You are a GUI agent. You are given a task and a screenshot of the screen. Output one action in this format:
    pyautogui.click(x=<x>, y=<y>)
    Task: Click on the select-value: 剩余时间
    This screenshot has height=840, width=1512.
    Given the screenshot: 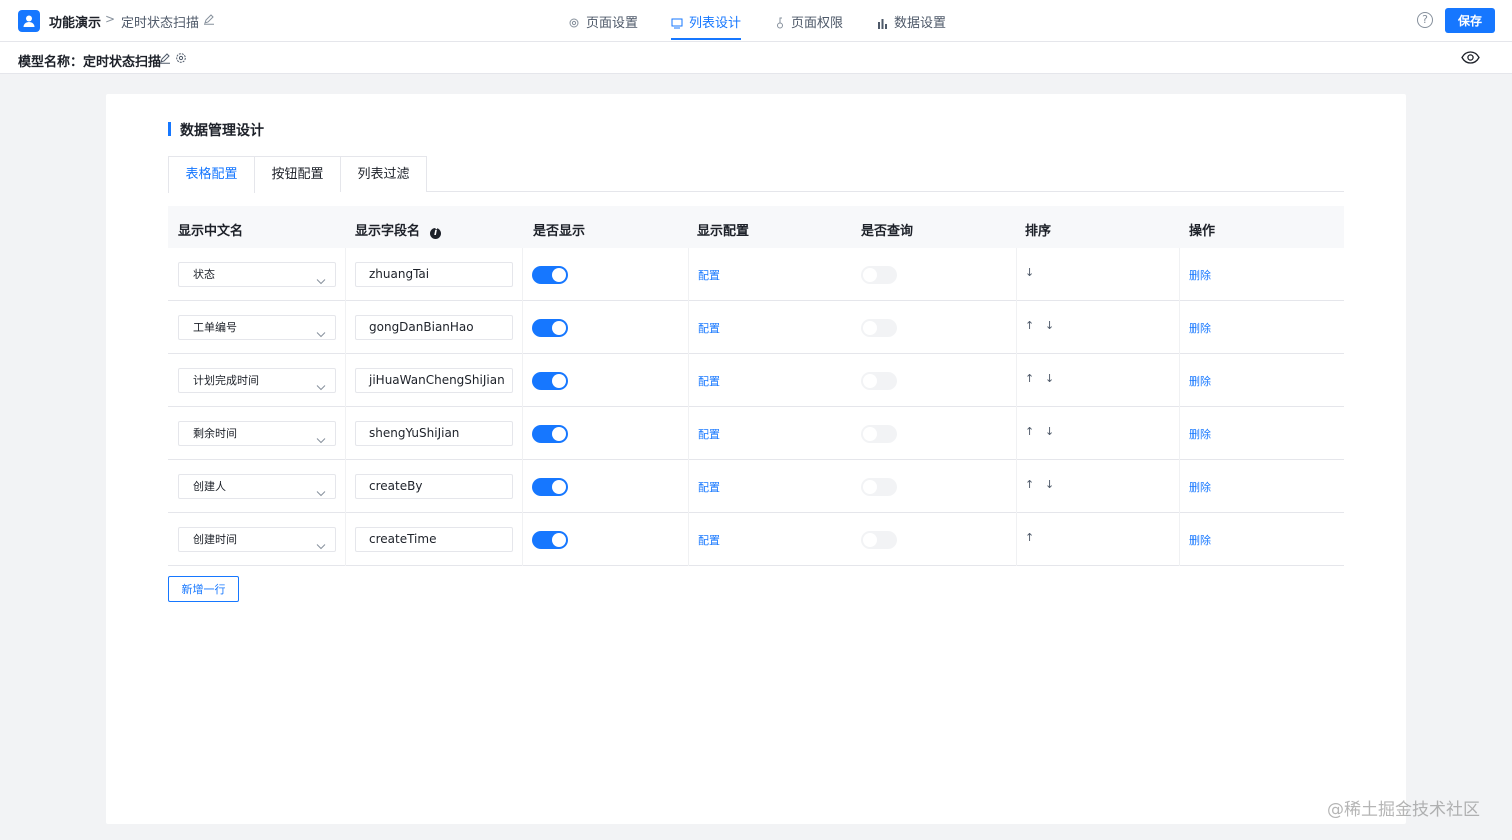 What is the action you would take?
    pyautogui.click(x=215, y=433)
    